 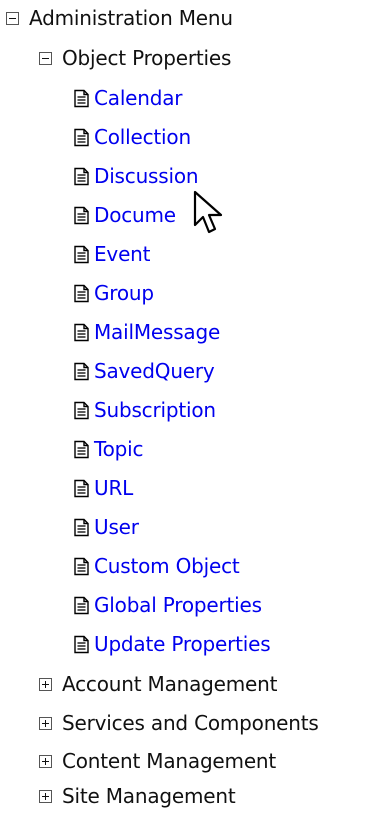 I want to click on object-property-link: MailMessage, so click(x=157, y=332).